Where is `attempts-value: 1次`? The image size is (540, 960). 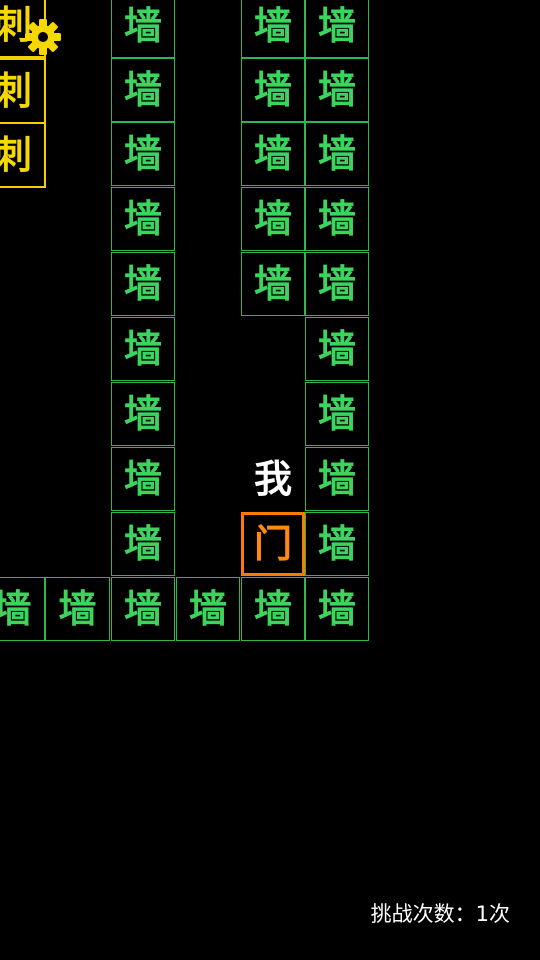 attempts-value: 1次 is located at coordinates (492, 914).